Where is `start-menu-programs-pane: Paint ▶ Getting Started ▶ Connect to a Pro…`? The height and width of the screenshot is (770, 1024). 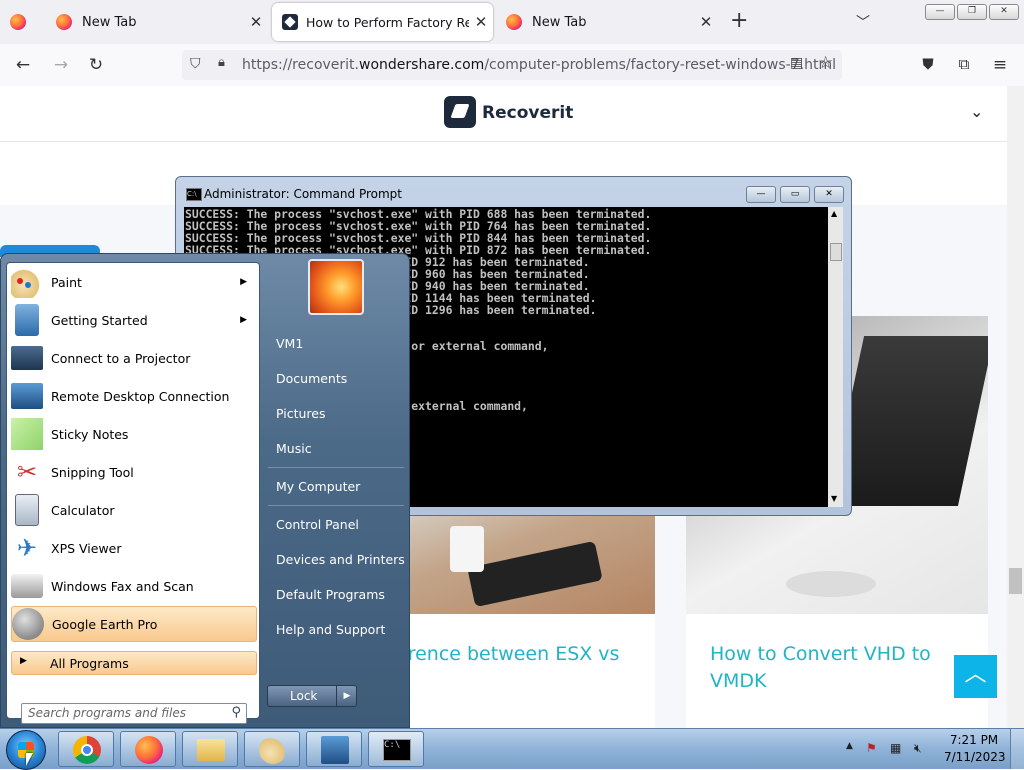 start-menu-programs-pane: Paint ▶ Getting Started ▶ Connect to a Pro… is located at coordinates (133, 493).